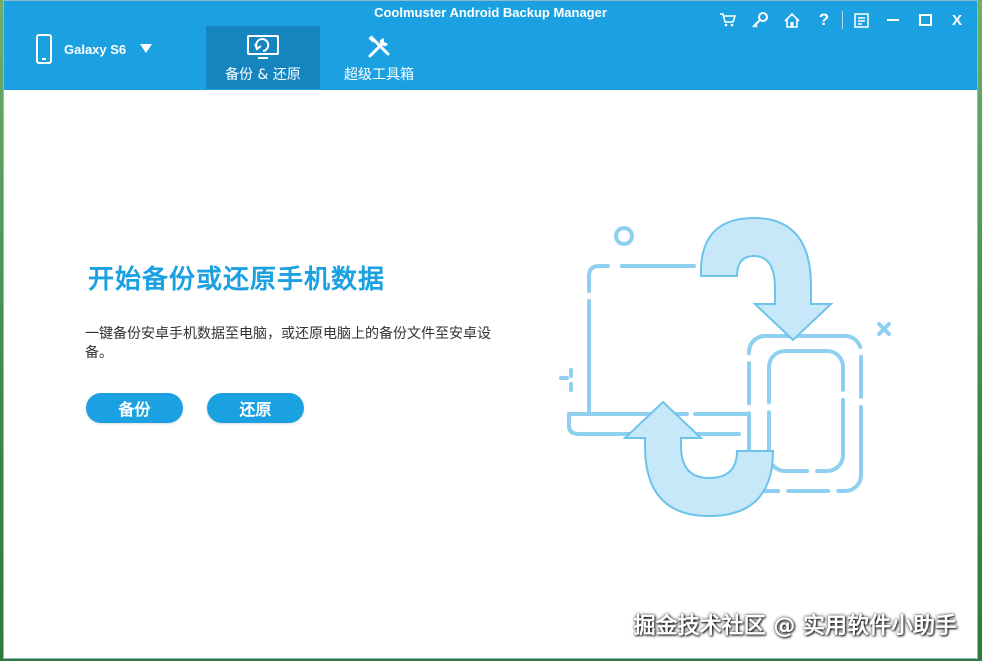 This screenshot has height=661, width=982. I want to click on phone-screen, so click(806, 411).